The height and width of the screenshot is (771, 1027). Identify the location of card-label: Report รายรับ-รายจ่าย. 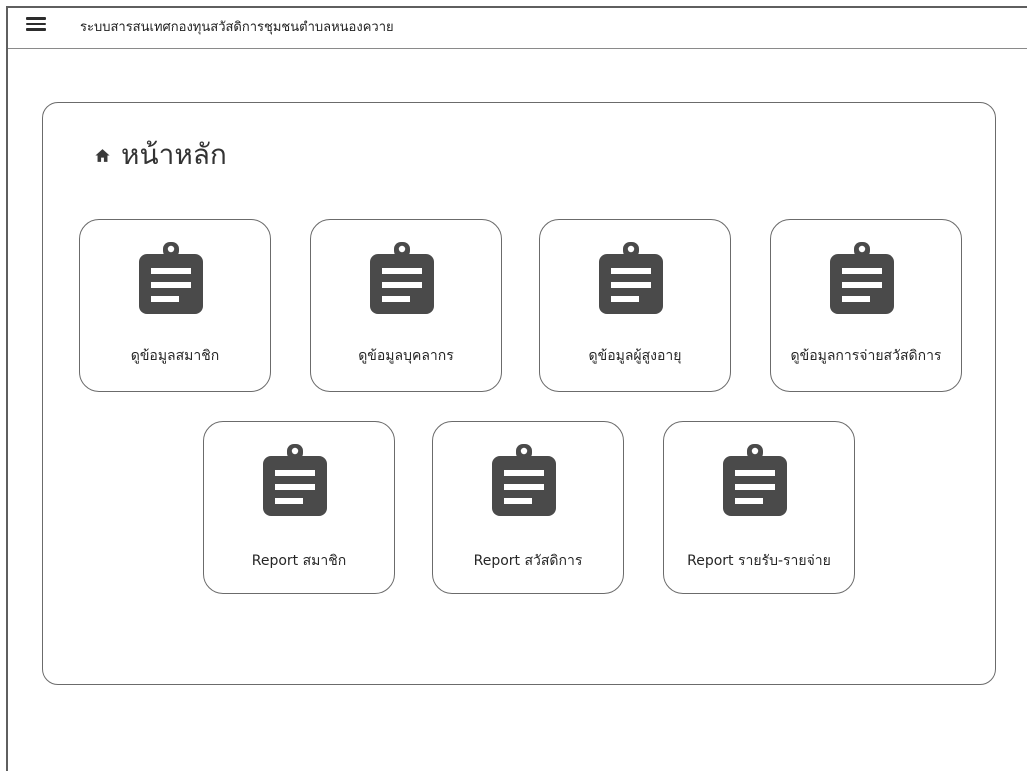
(759, 561).